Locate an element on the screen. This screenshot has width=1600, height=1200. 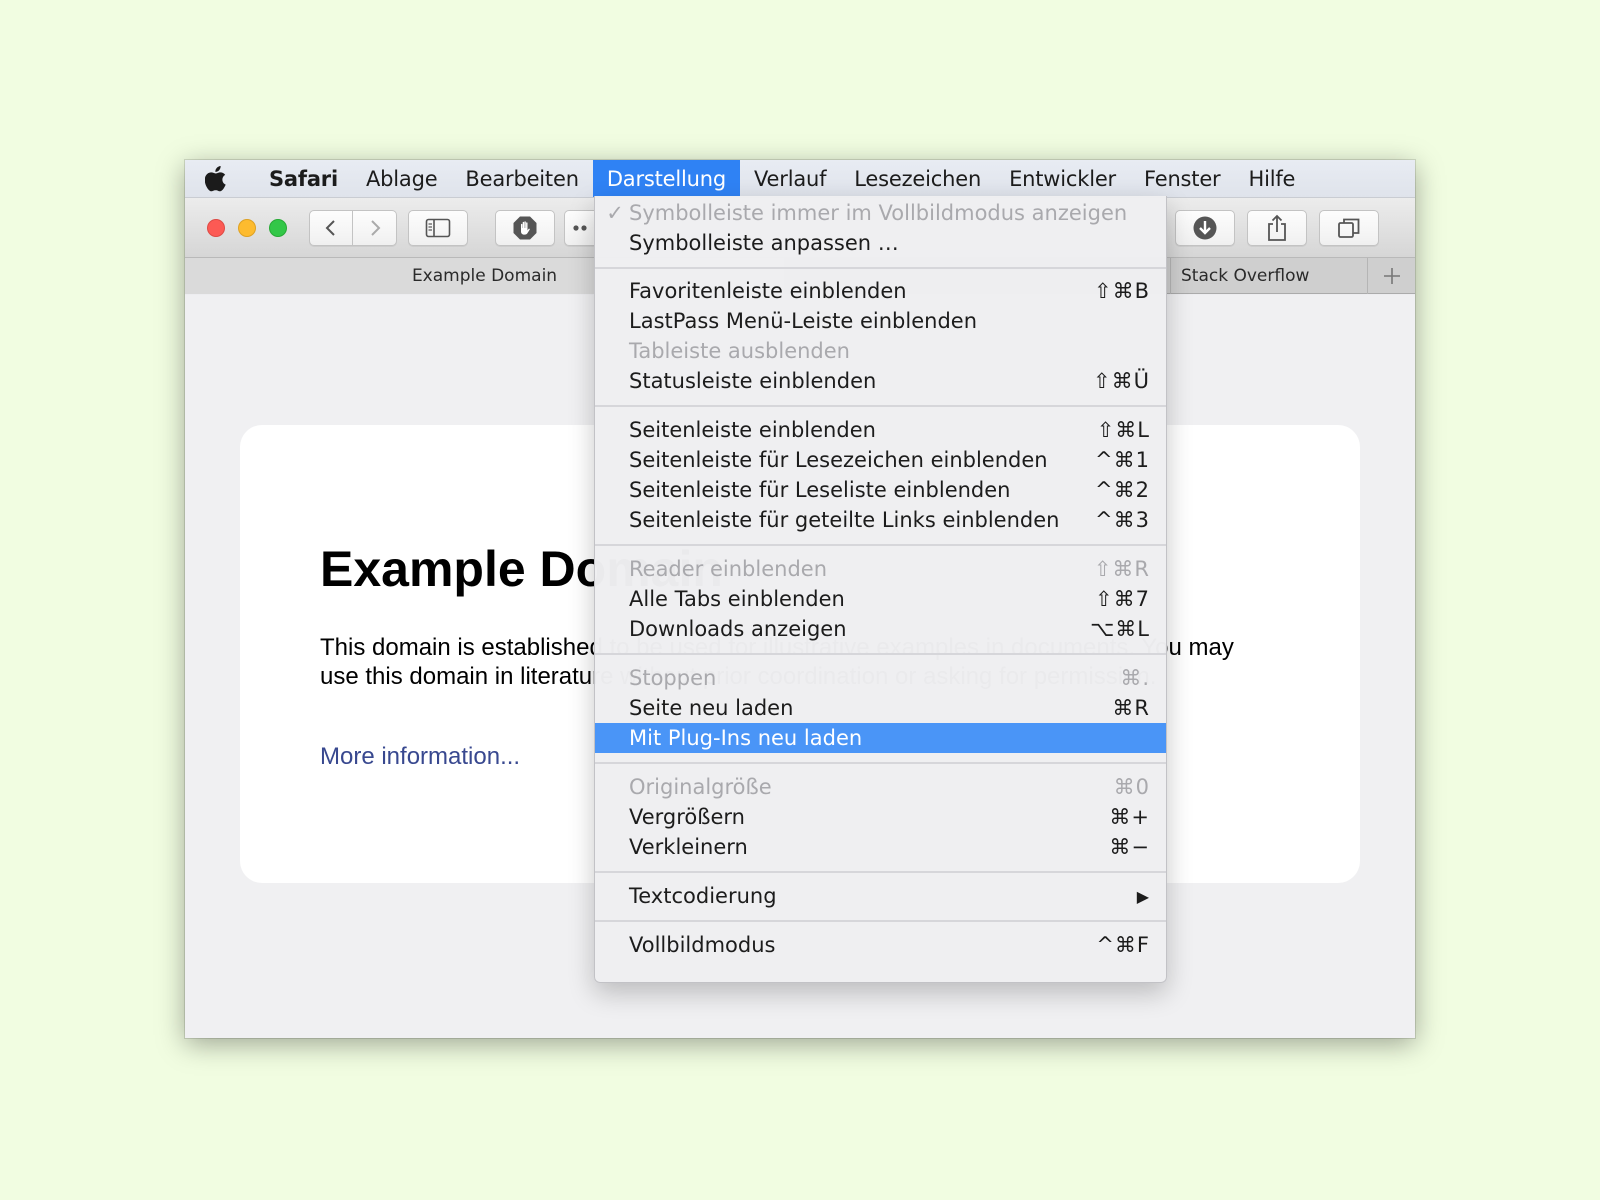
menu-hilfe: Hilfe is located at coordinates (1272, 178).